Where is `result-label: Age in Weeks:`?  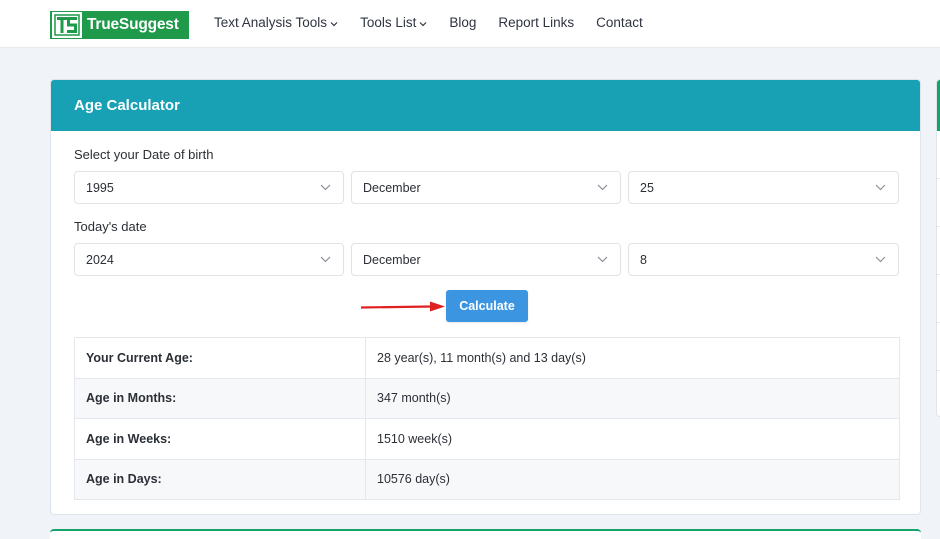
result-label: Age in Weeks: is located at coordinates (220, 439).